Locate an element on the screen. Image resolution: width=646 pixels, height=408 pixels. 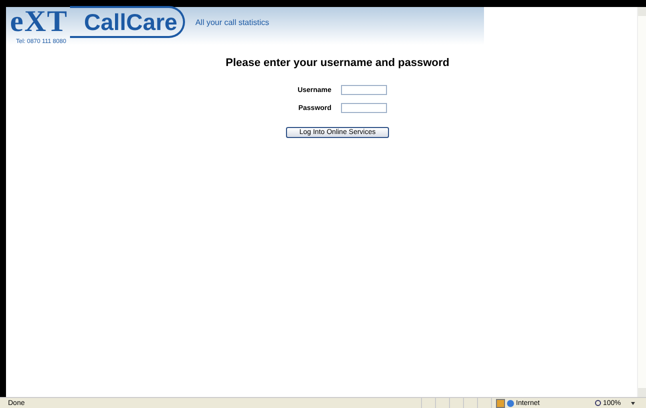
logo-name: CallCare is located at coordinates (128, 22).